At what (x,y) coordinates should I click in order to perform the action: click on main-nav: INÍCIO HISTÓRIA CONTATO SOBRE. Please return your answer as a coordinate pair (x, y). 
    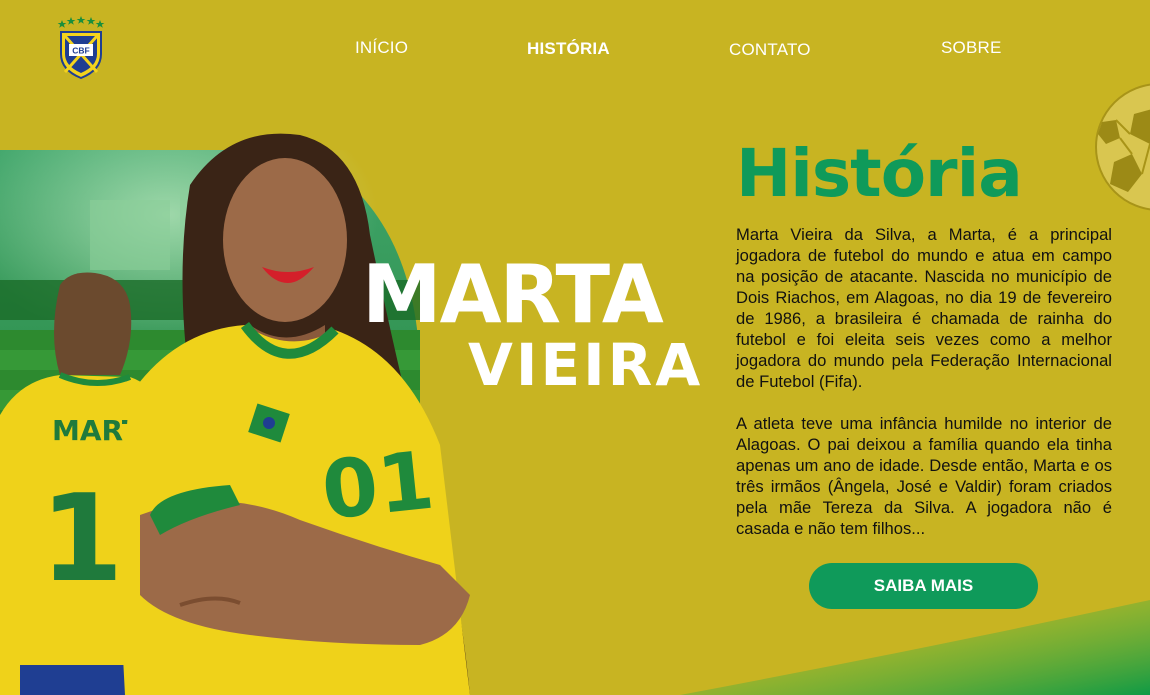
    Looking at the image, I should click on (575, 45).